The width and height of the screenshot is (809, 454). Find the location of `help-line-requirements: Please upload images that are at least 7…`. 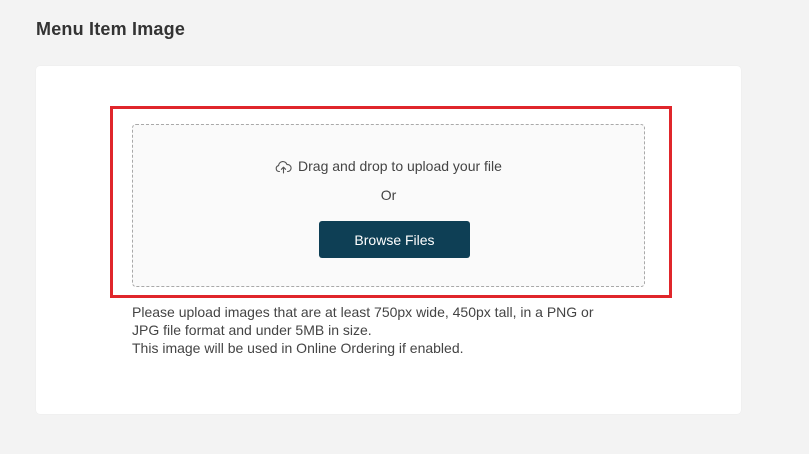

help-line-requirements: Please upload images that are at least 7… is located at coordinates (363, 312).